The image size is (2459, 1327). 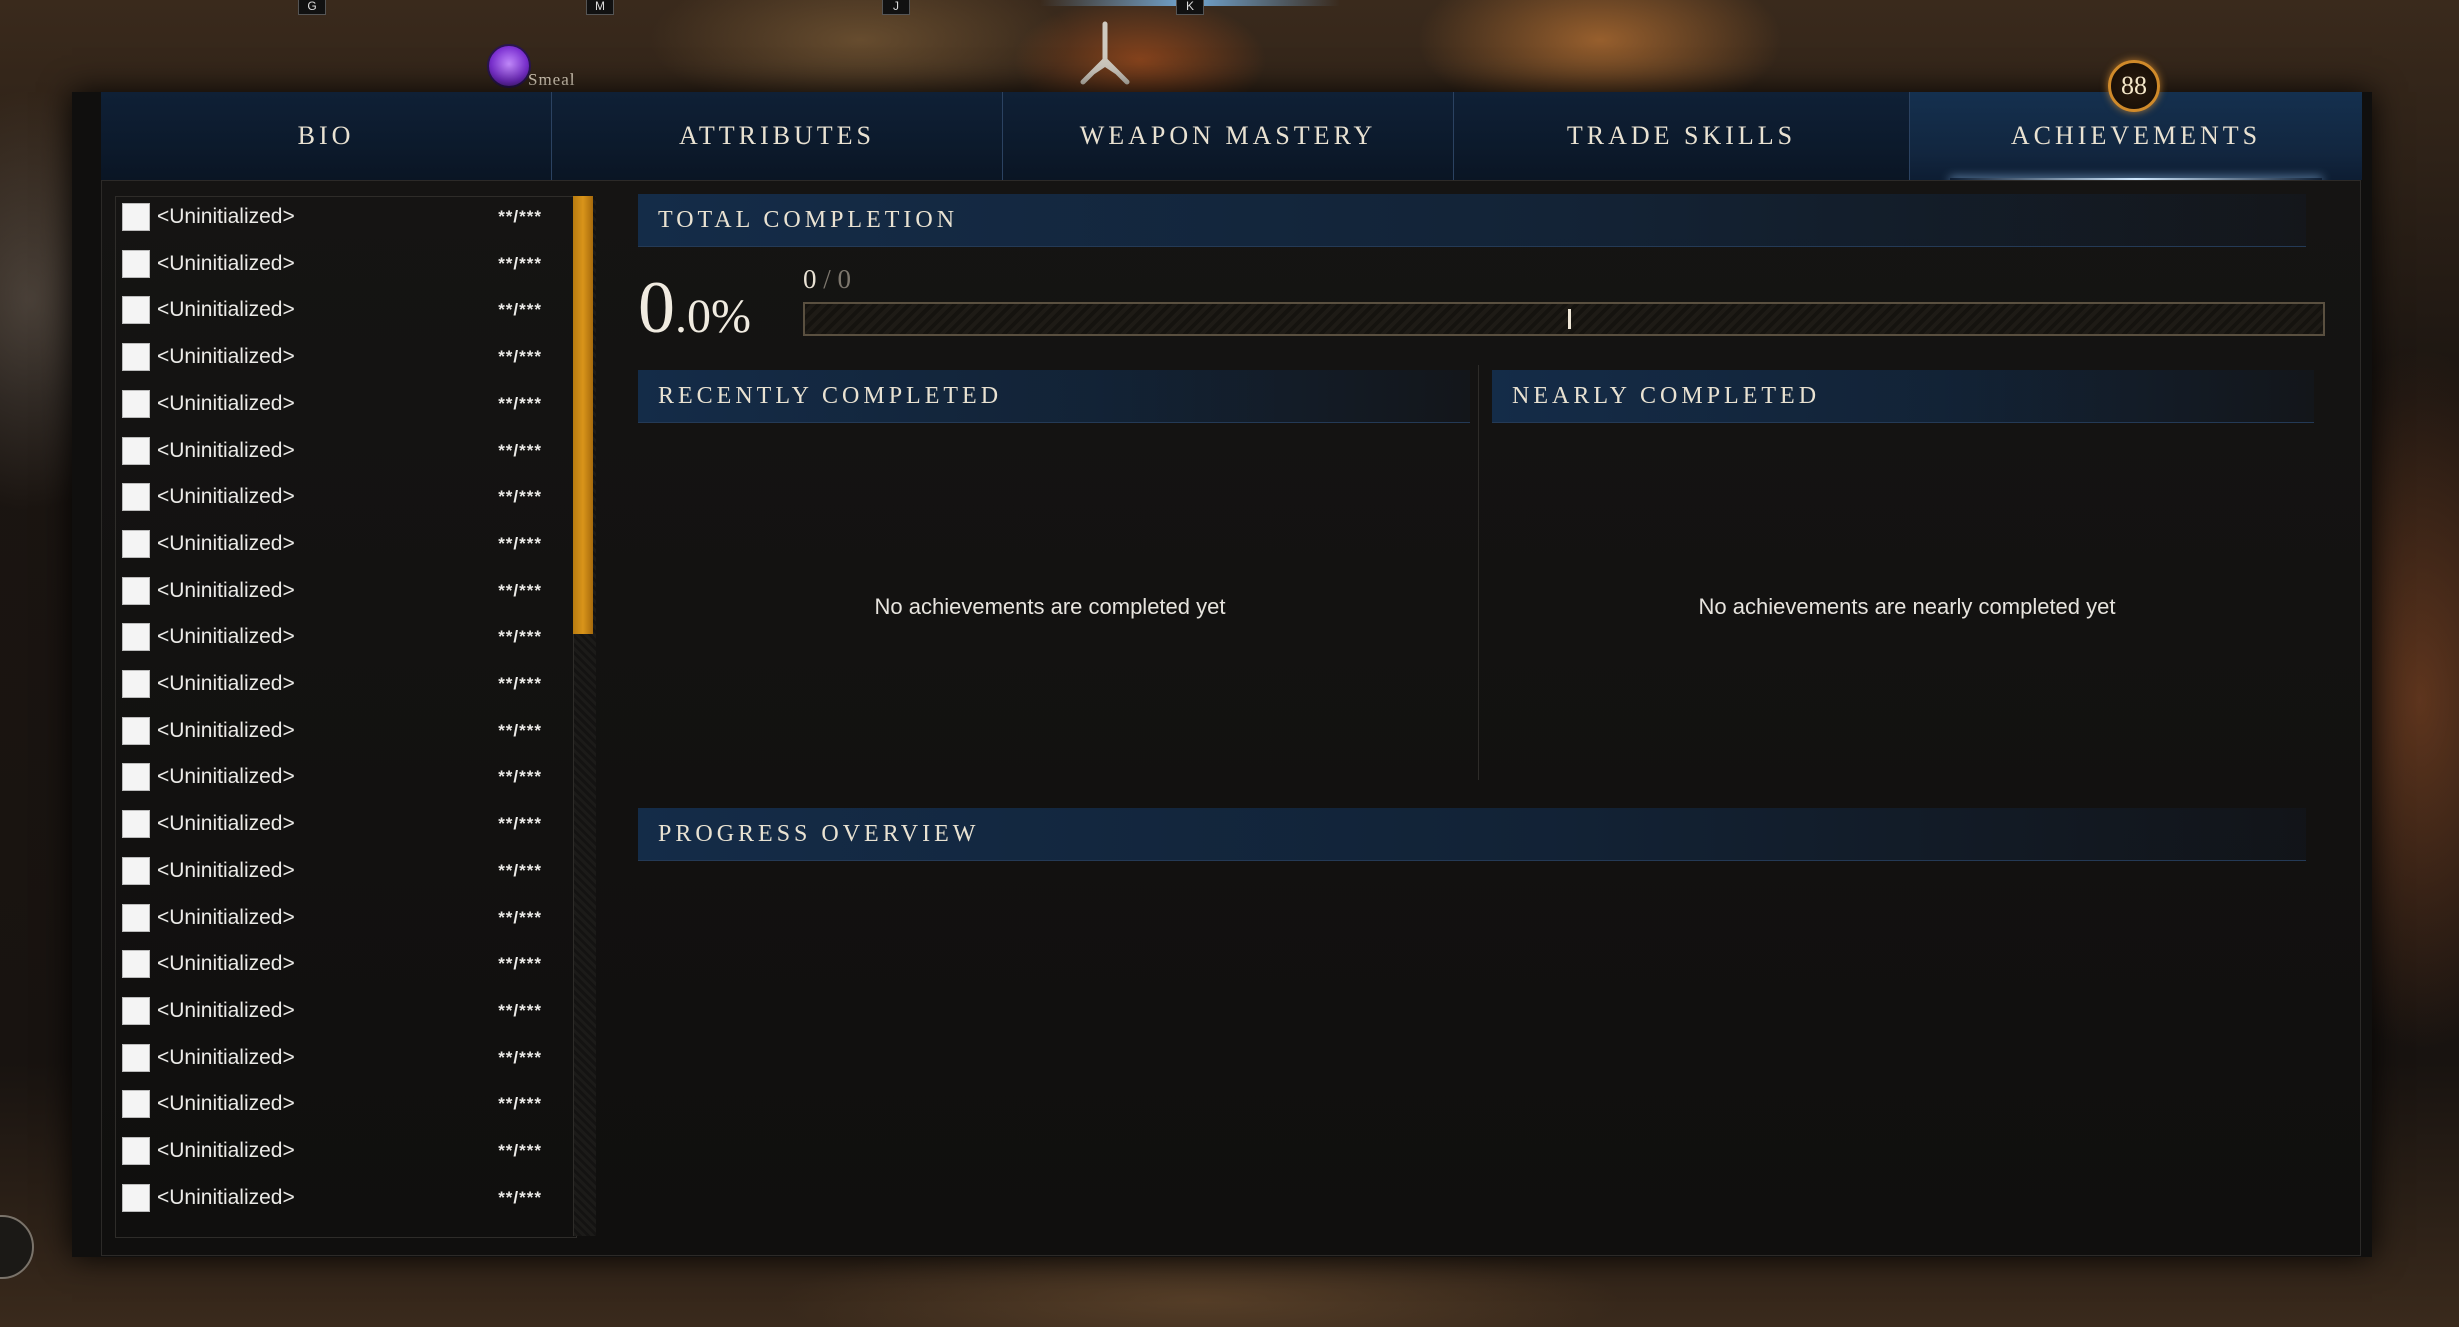 I want to click on tab-trade-skills: TRADE SKILLS, so click(x=1682, y=136).